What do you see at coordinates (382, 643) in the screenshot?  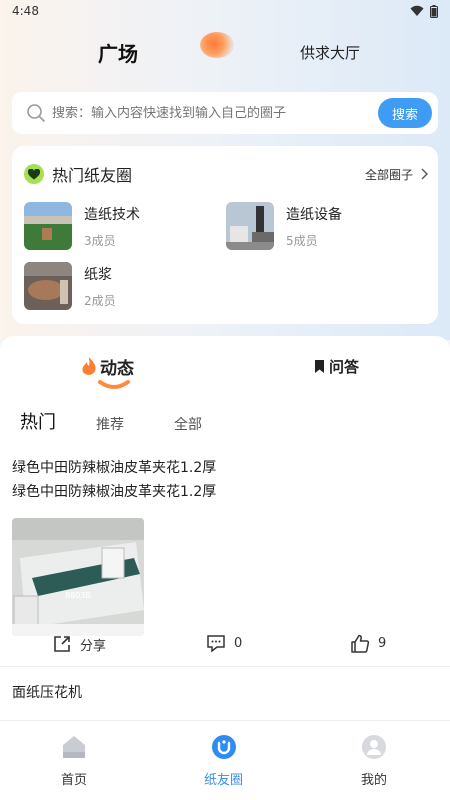 I see `like-count: 9` at bounding box center [382, 643].